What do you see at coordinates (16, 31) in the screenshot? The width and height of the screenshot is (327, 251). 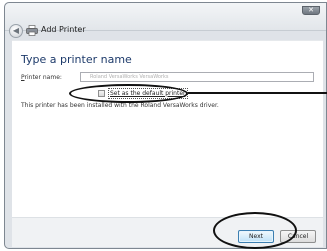 I see `back-arrow-icon: ◀` at bounding box center [16, 31].